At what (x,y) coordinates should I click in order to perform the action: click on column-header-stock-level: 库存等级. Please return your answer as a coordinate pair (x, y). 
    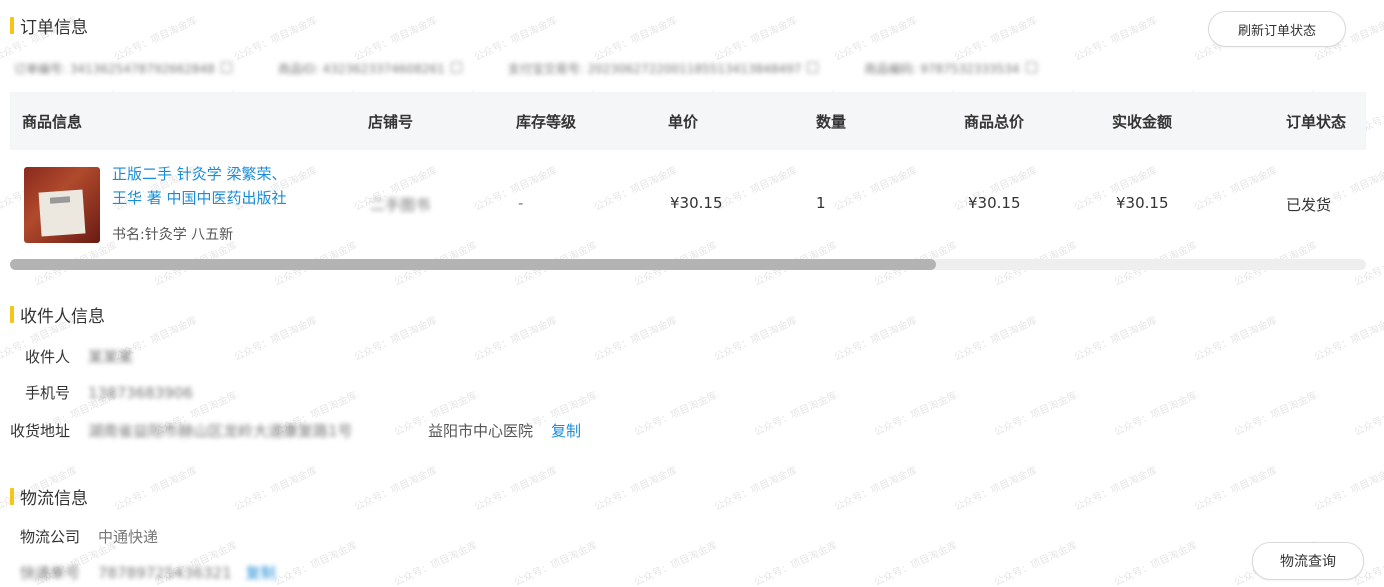
    Looking at the image, I should click on (546, 121).